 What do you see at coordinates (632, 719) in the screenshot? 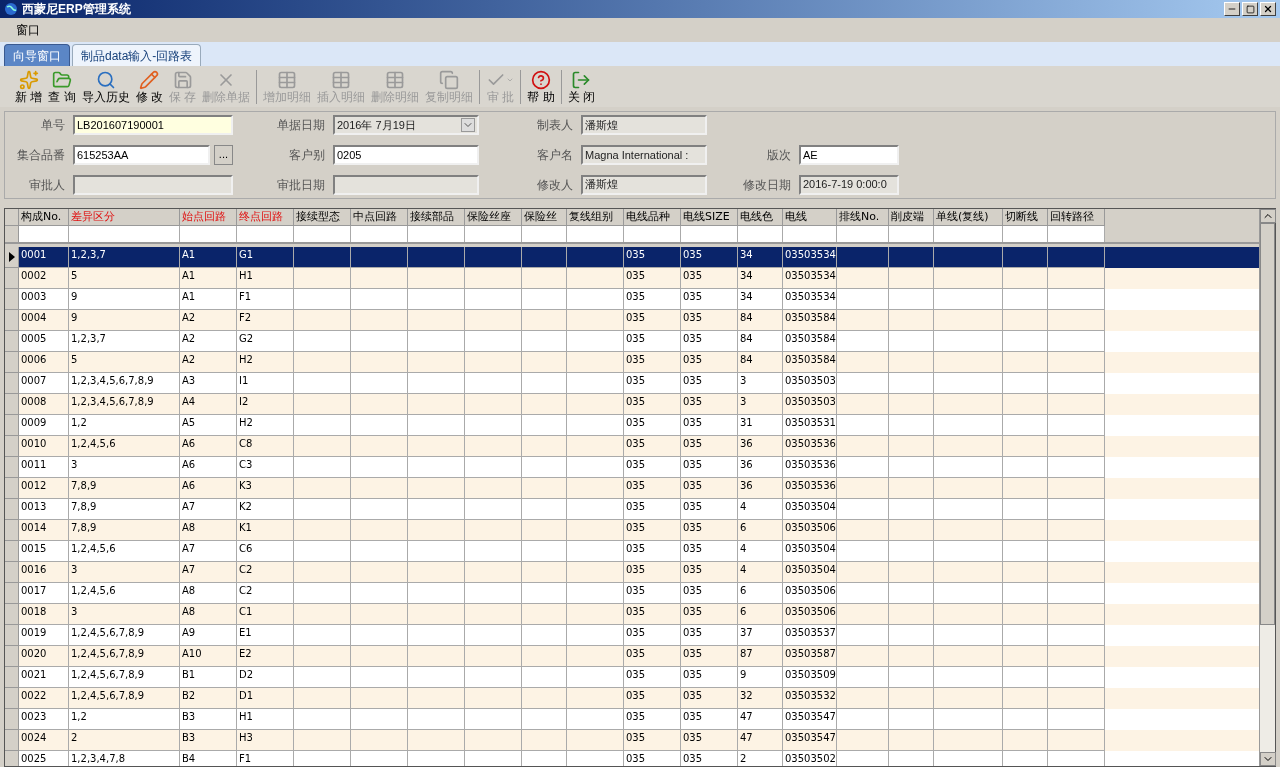
I see `table-row: 0023 1,2 B3 H1 035 035 47 03503547` at bounding box center [632, 719].